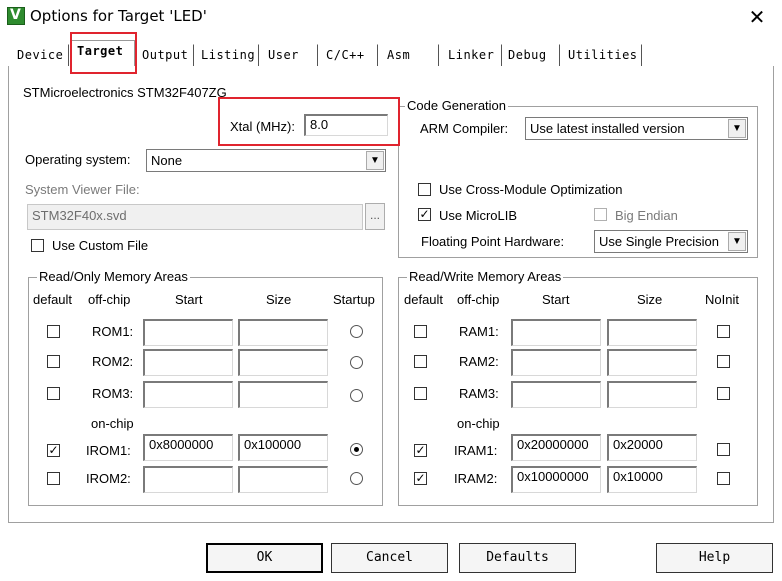  Describe the element at coordinates (478, 423) in the screenshot. I see `ram-onchip-label: on-chip` at that location.